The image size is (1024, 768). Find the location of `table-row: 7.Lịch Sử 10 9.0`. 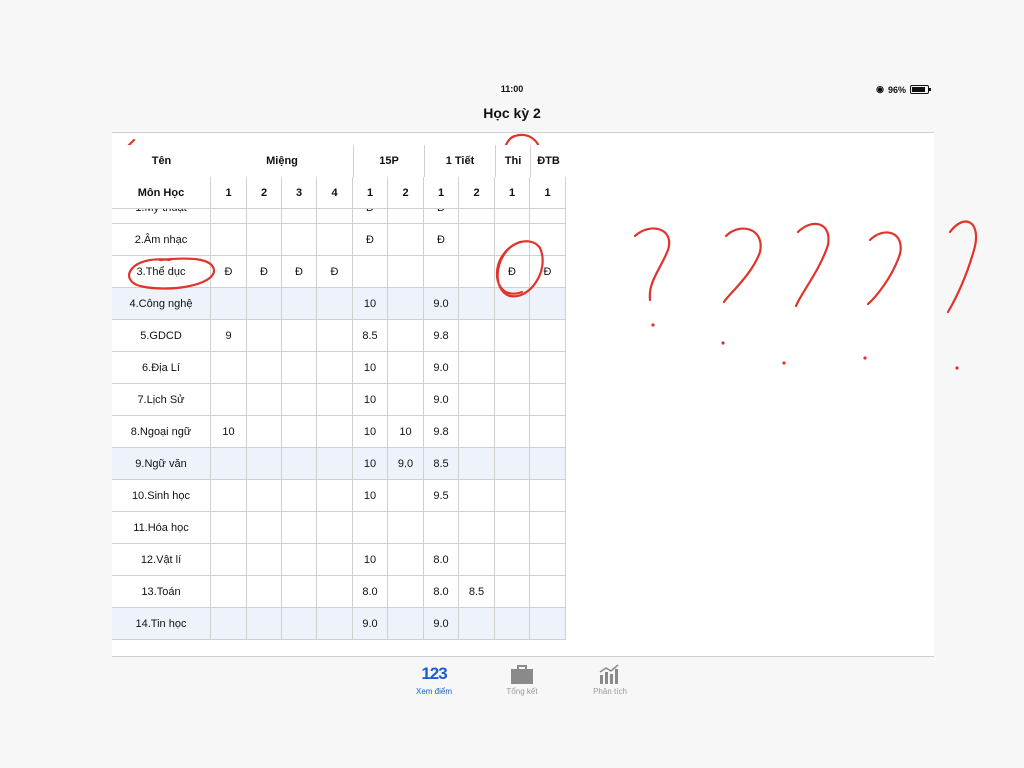

table-row: 7.Lịch Sử 10 9.0 is located at coordinates (339, 400).